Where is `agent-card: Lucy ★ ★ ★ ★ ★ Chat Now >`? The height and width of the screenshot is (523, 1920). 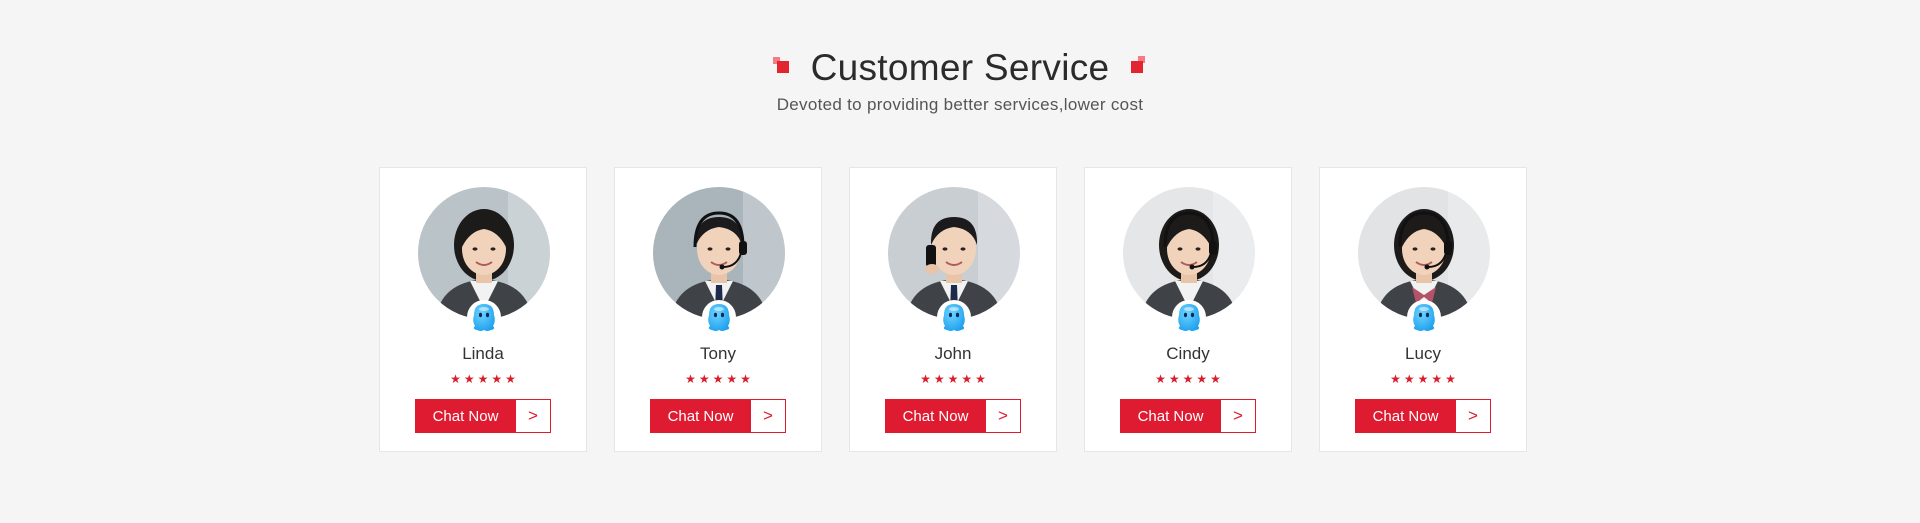 agent-card: Lucy ★ ★ ★ ★ ★ Chat Now > is located at coordinates (1423, 309).